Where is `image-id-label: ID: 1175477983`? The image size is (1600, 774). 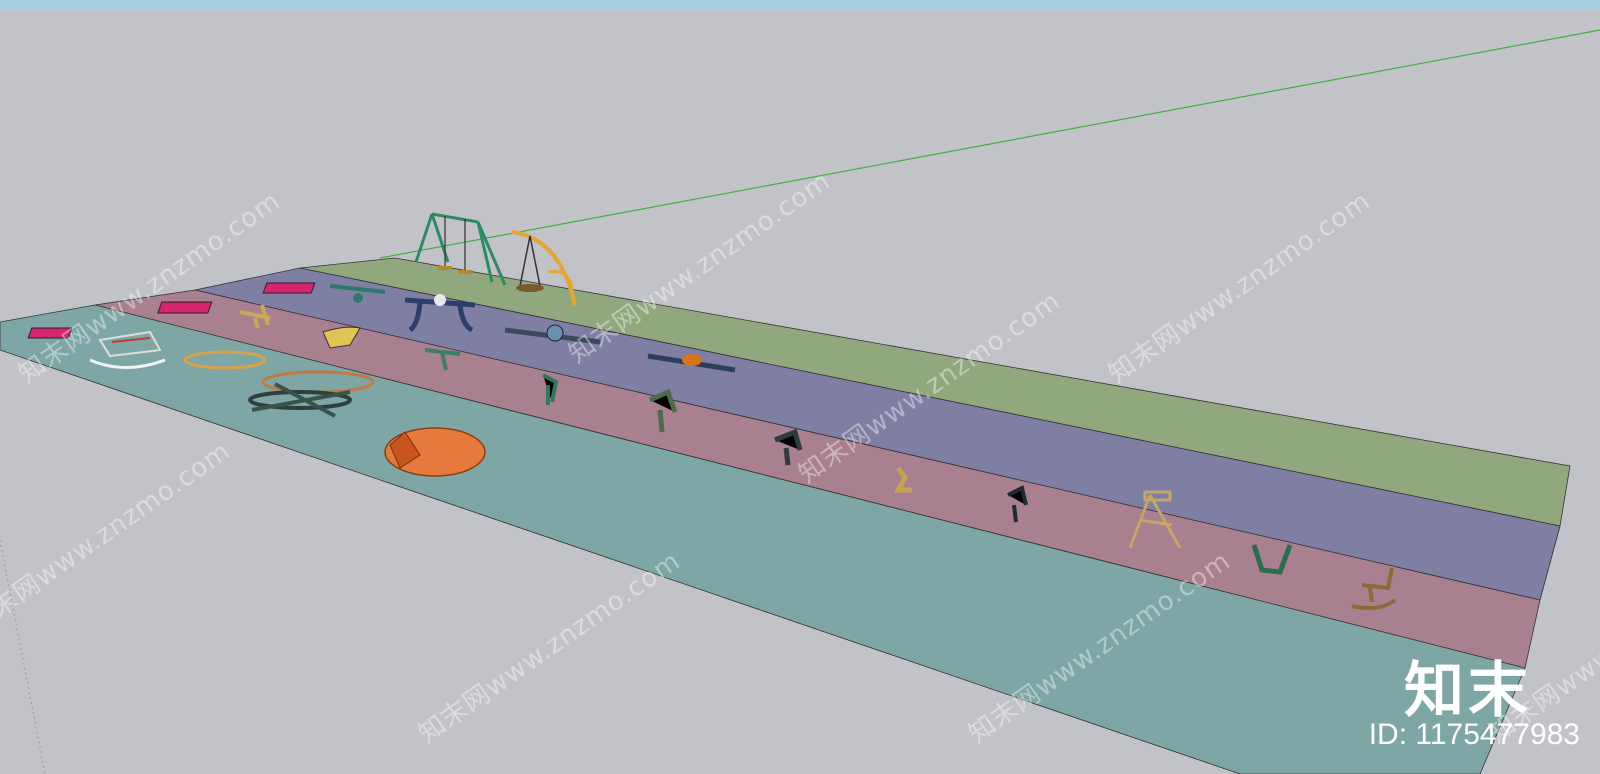 image-id-label: ID: 1175477983 is located at coordinates (1474, 734).